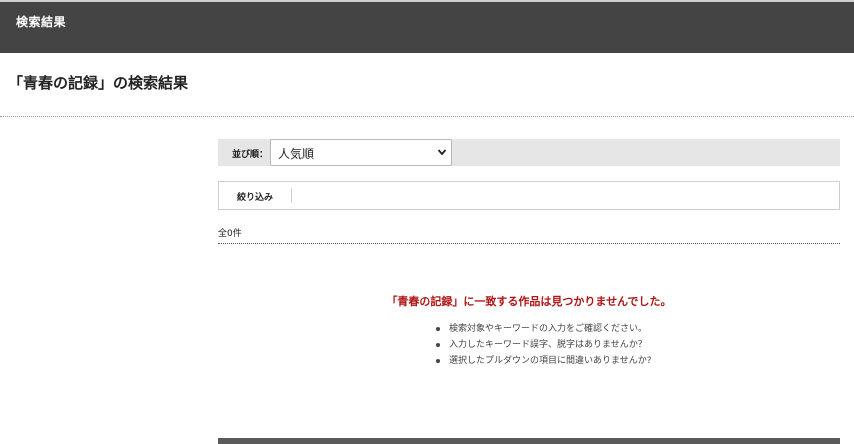 The height and width of the screenshot is (444, 854). What do you see at coordinates (529, 441) in the screenshot?
I see `bottom-bar` at bounding box center [529, 441].